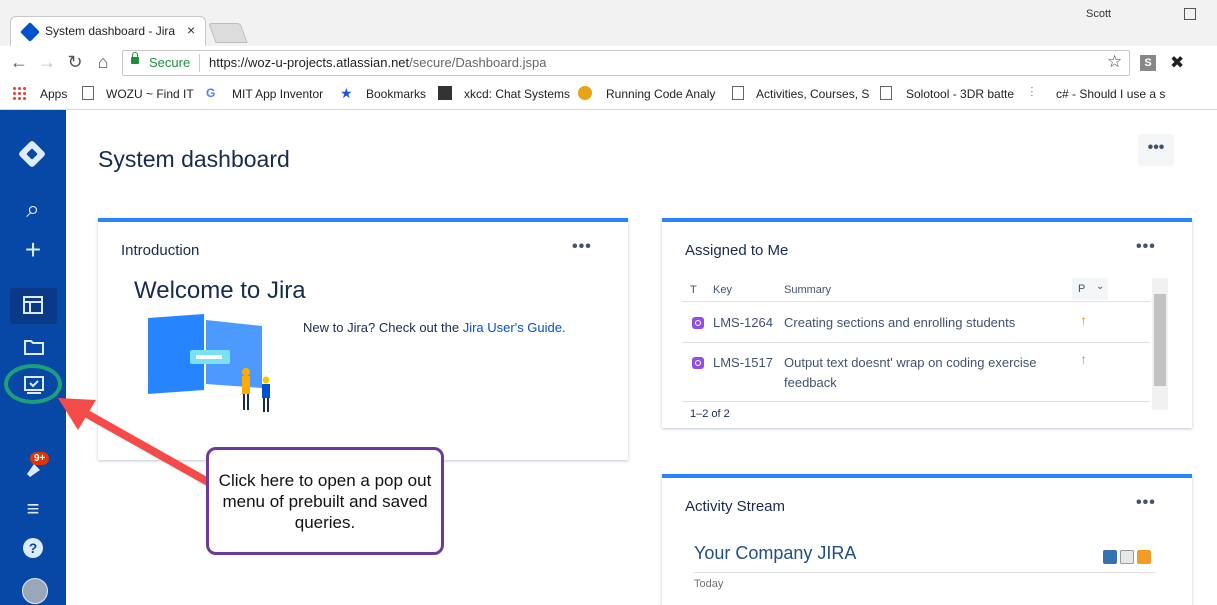  I want to click on extension-icon: S, so click(1148, 63).